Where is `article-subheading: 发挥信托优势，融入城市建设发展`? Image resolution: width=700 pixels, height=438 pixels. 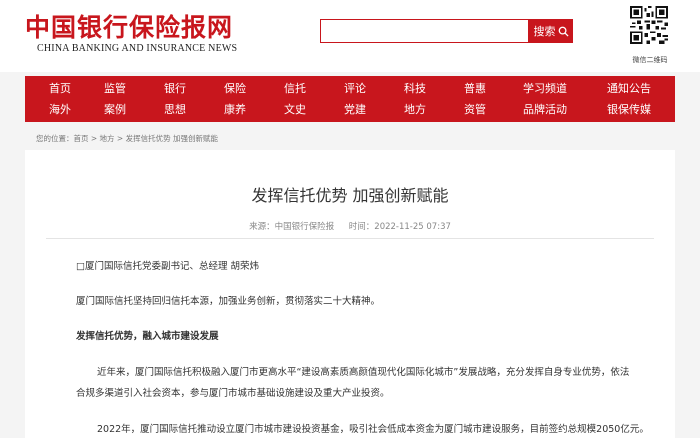
article-subheading: 发挥信托优势，融入城市建设发展 is located at coordinates (147, 336).